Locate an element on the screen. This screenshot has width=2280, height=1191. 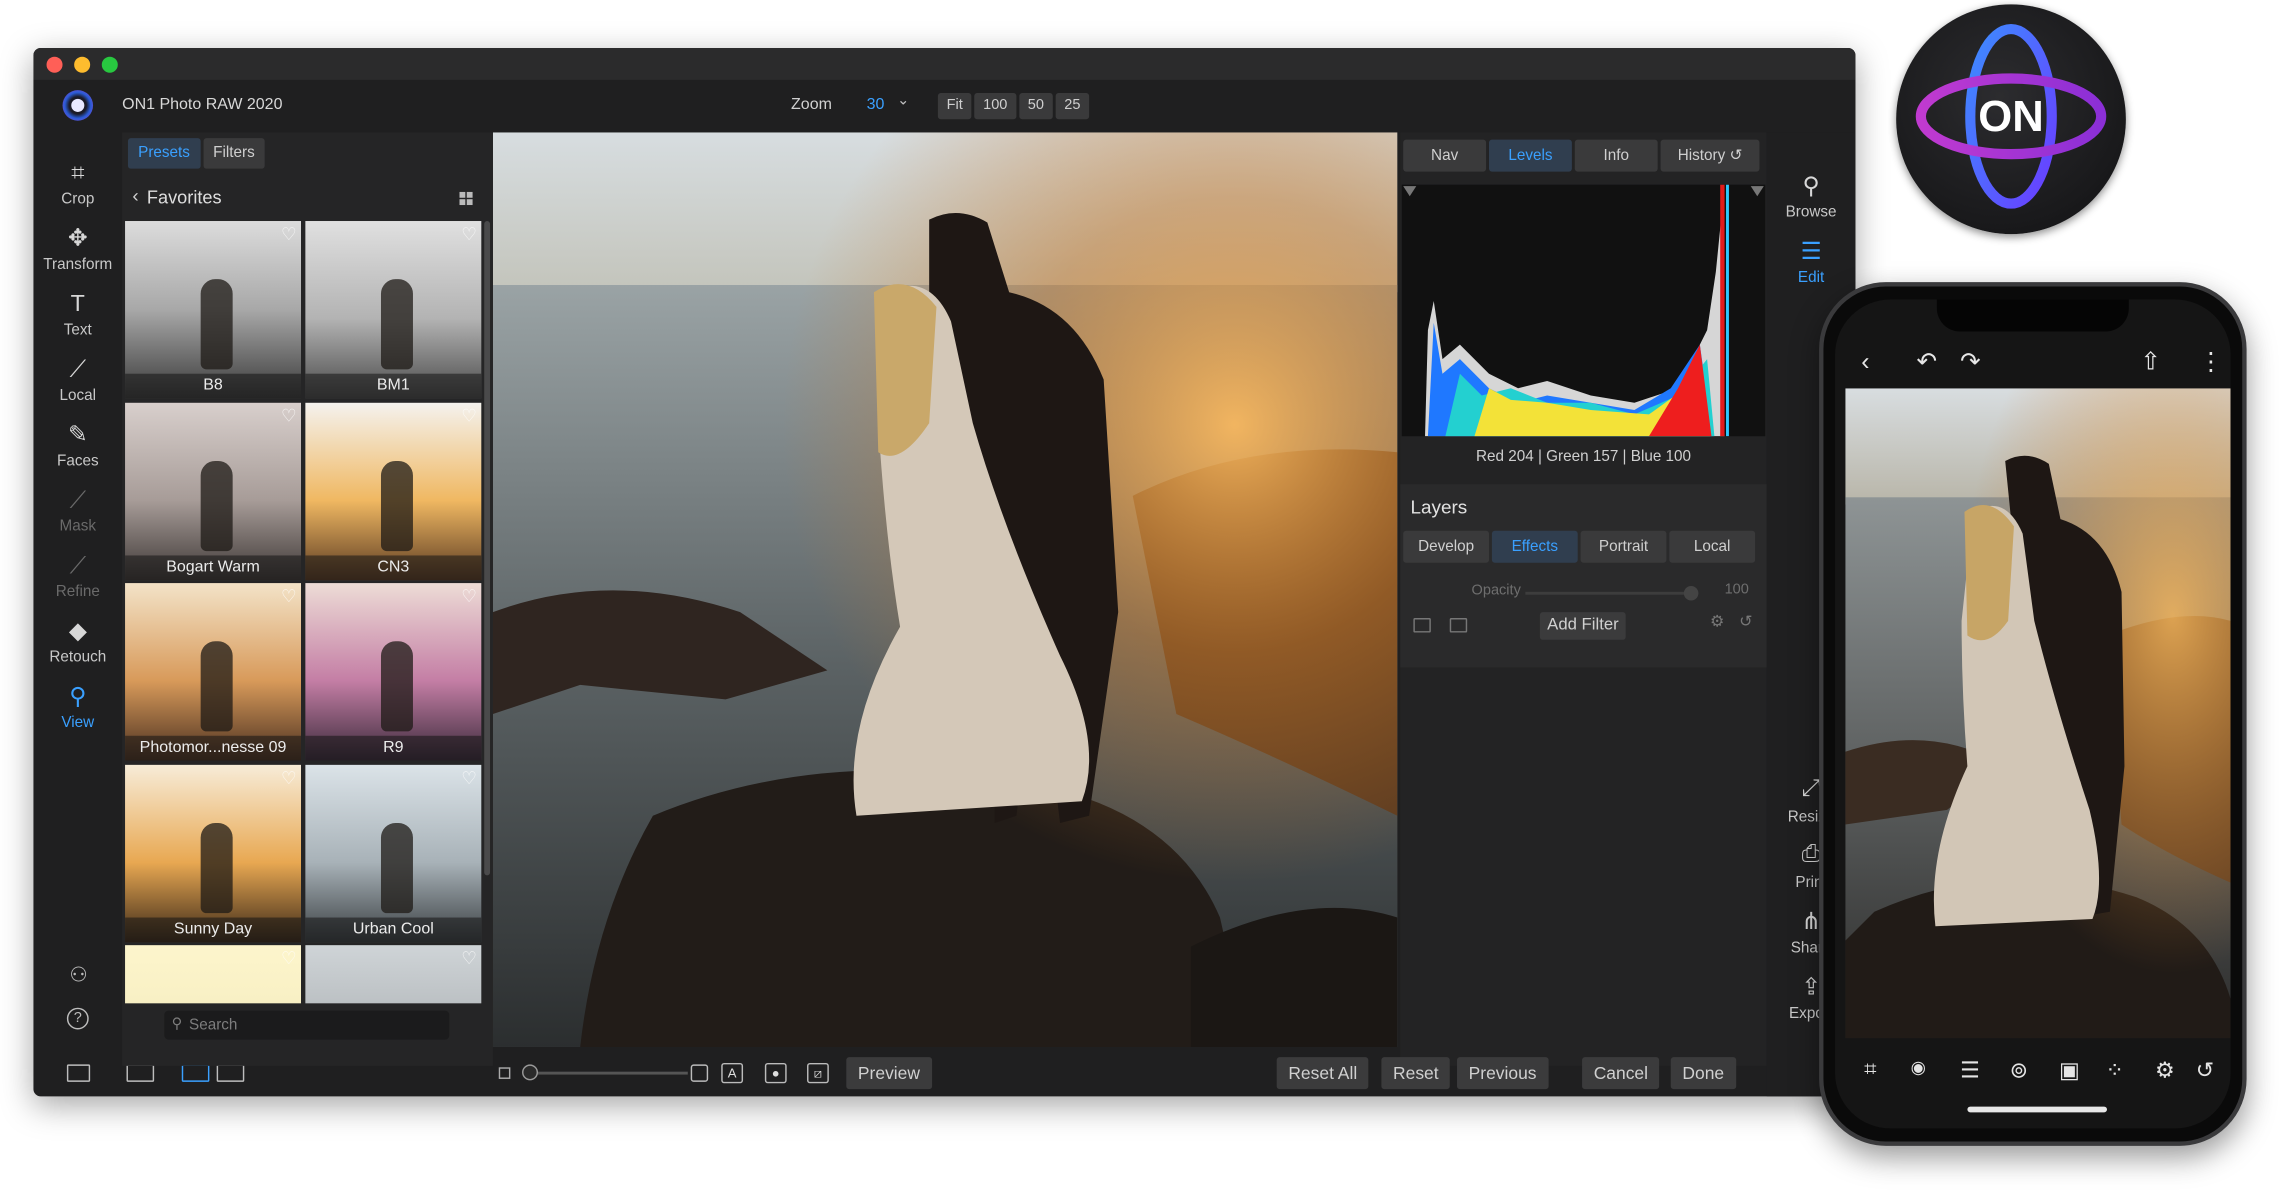
preview-size-slider is located at coordinates (607, 1073).